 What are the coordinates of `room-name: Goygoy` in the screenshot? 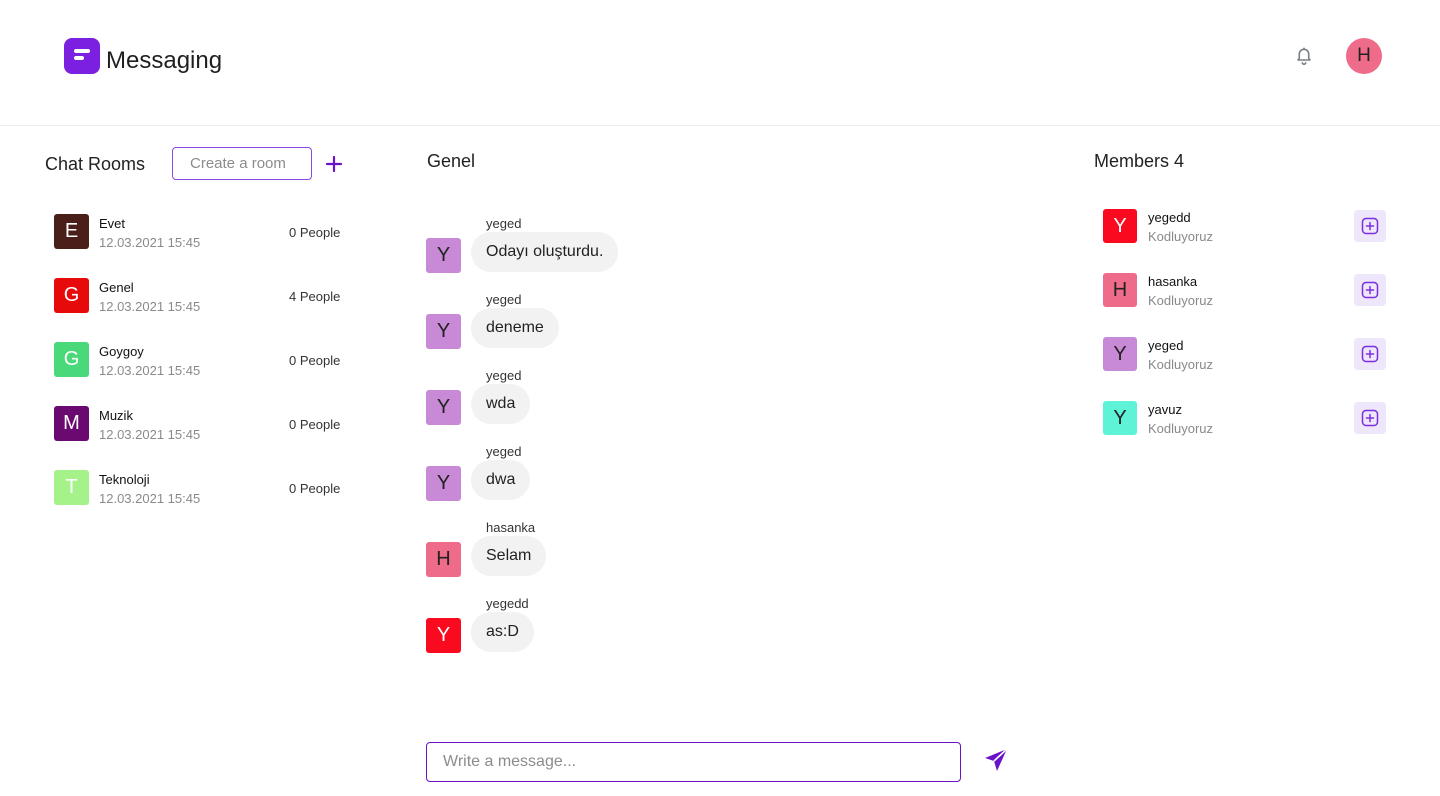 It's located at (121, 351).